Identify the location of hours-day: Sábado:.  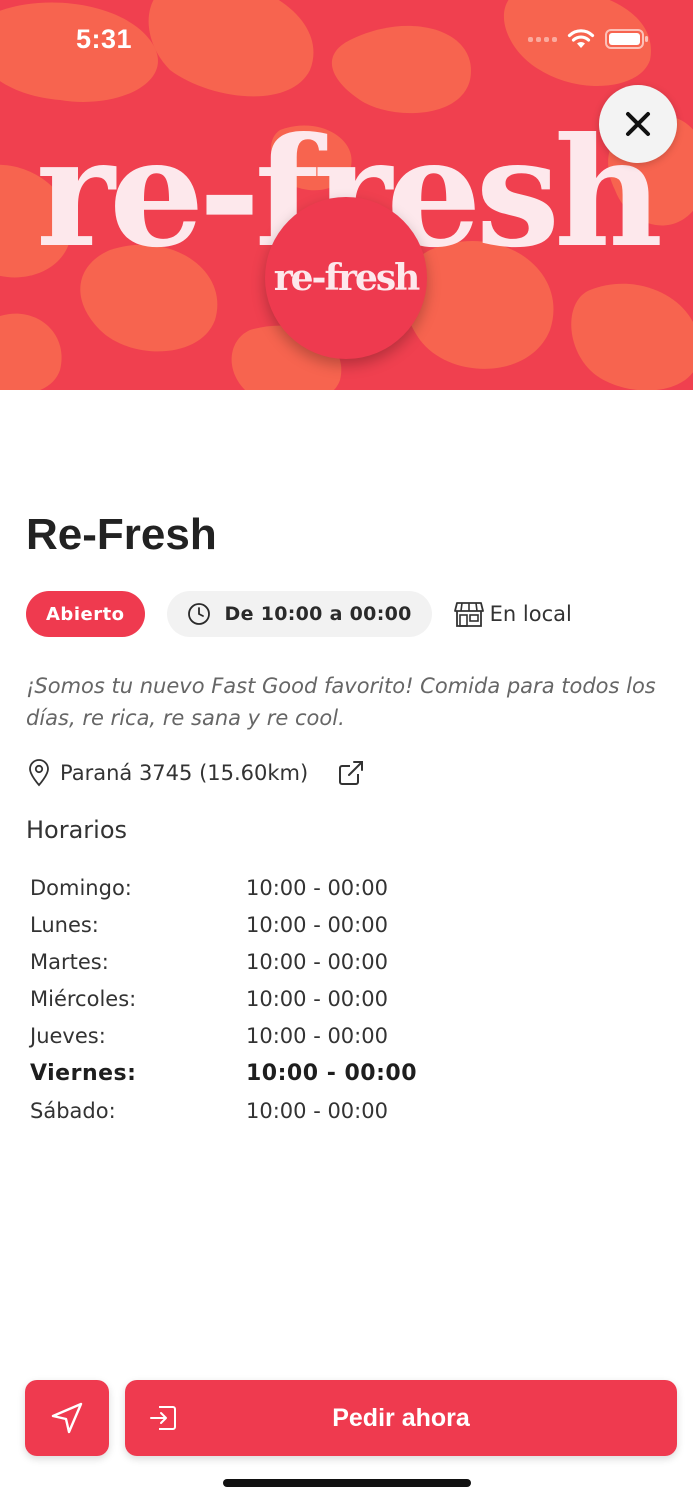
(73, 1110).